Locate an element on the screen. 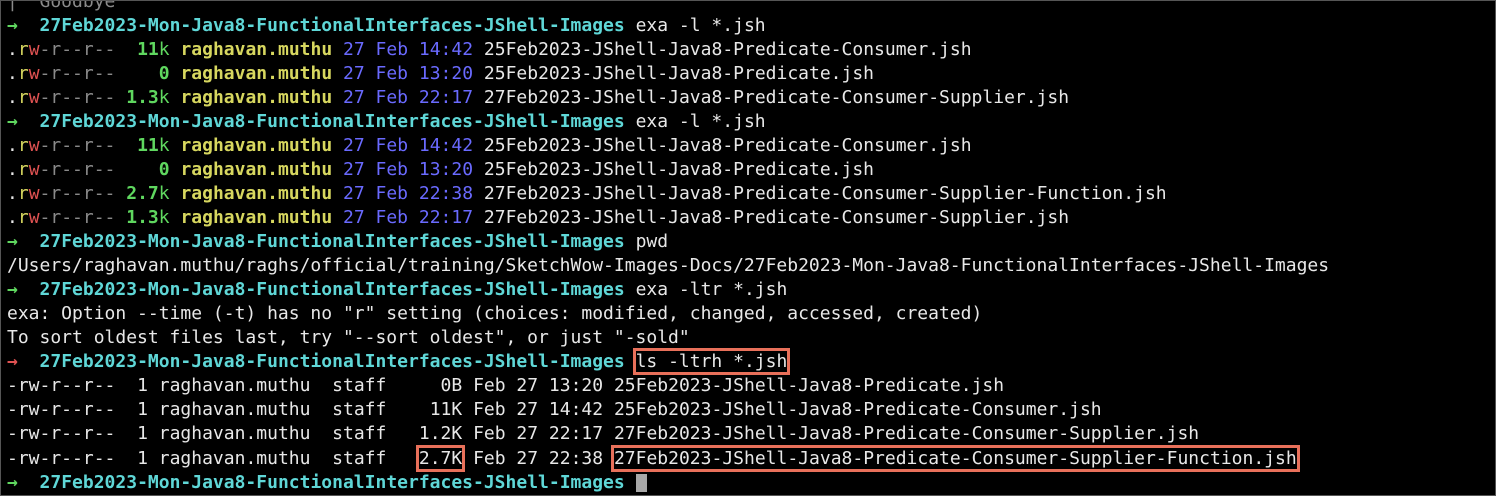 The image size is (1496, 496). output-fragment: | Goodbye is located at coordinates (61, 7).